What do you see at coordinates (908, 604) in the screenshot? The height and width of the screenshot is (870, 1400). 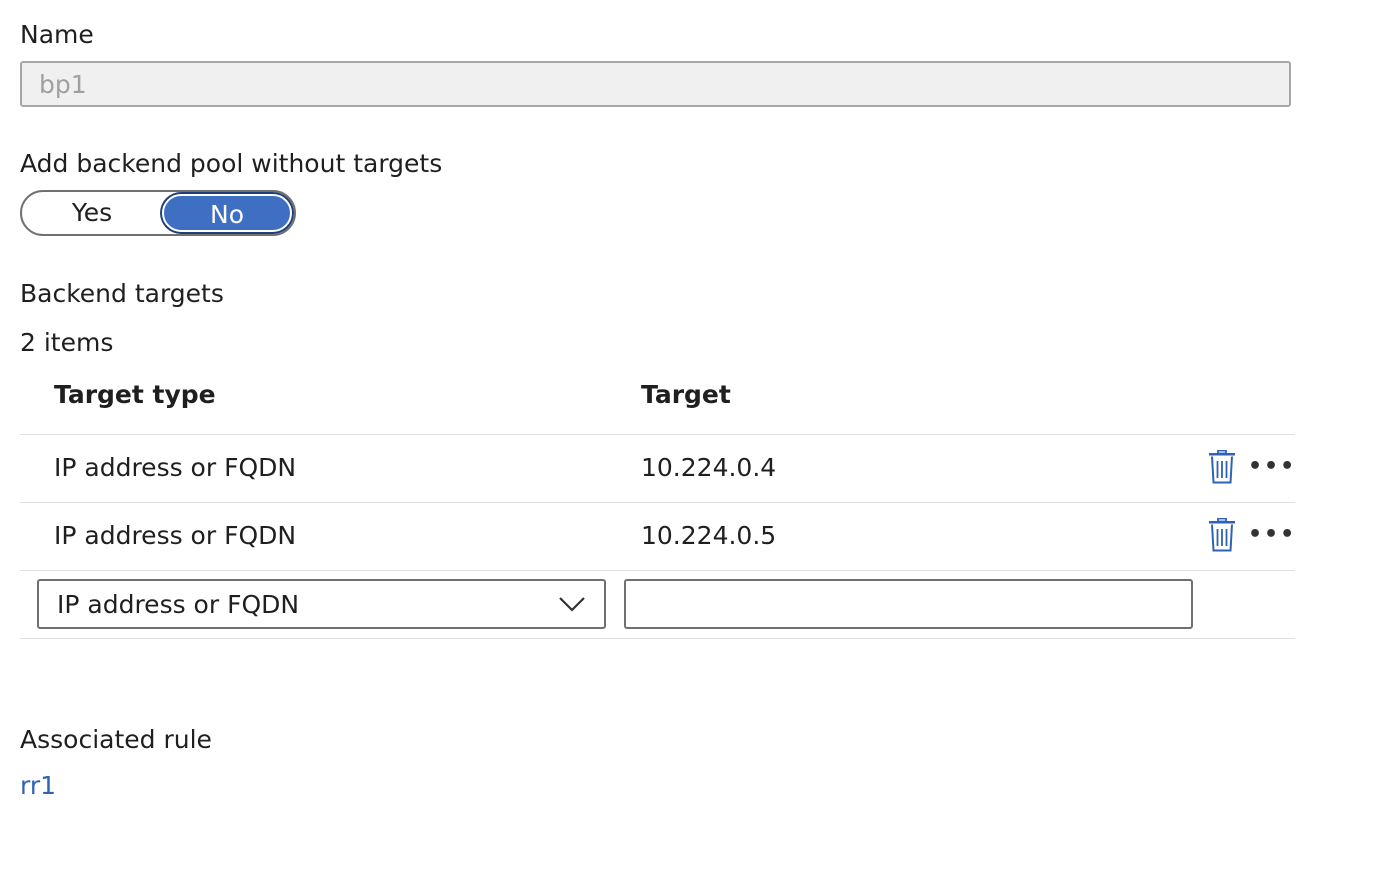 I see `target-input` at bounding box center [908, 604].